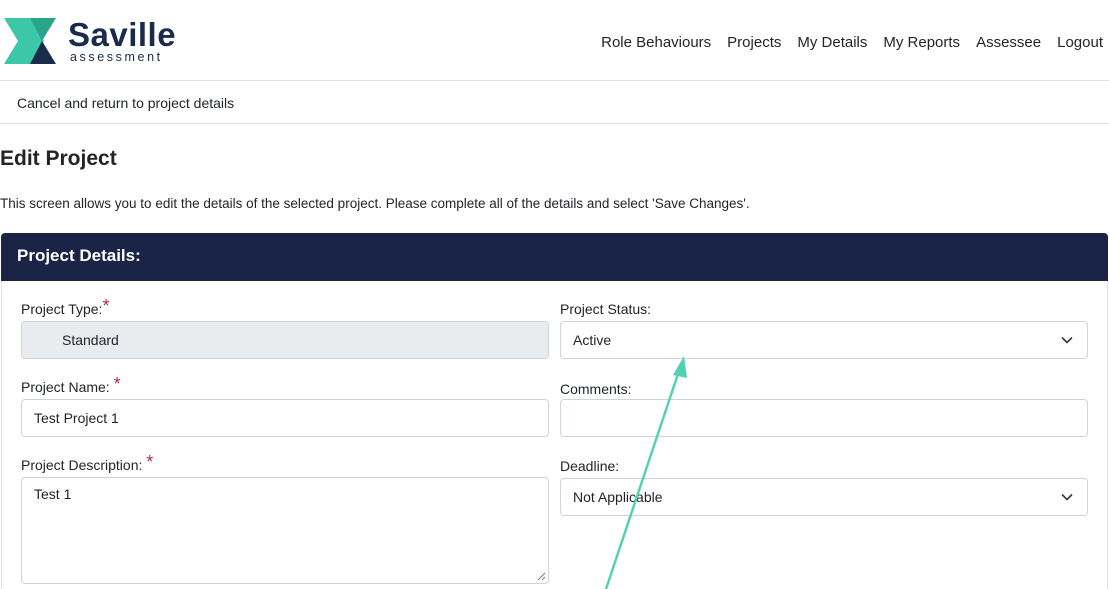 The image size is (1109, 589). Describe the element at coordinates (824, 418) in the screenshot. I see `comments-input` at that location.